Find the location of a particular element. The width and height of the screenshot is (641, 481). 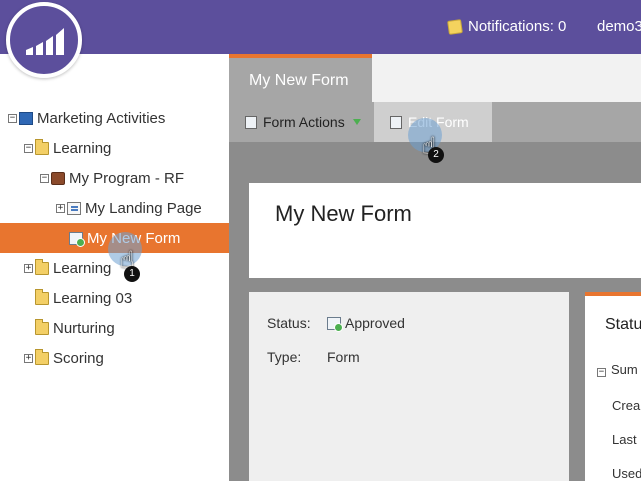

notifications-link: Notifications: 0 is located at coordinates (507, 26).